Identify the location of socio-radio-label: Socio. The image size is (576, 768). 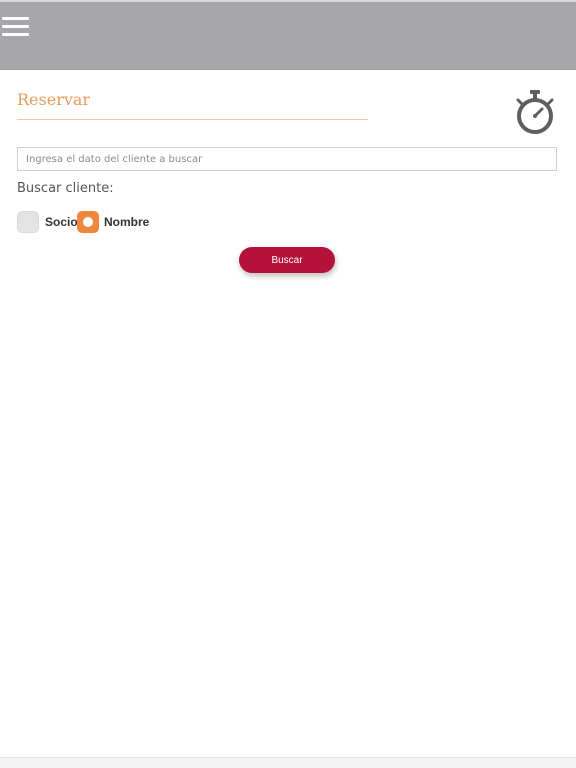
(61, 222).